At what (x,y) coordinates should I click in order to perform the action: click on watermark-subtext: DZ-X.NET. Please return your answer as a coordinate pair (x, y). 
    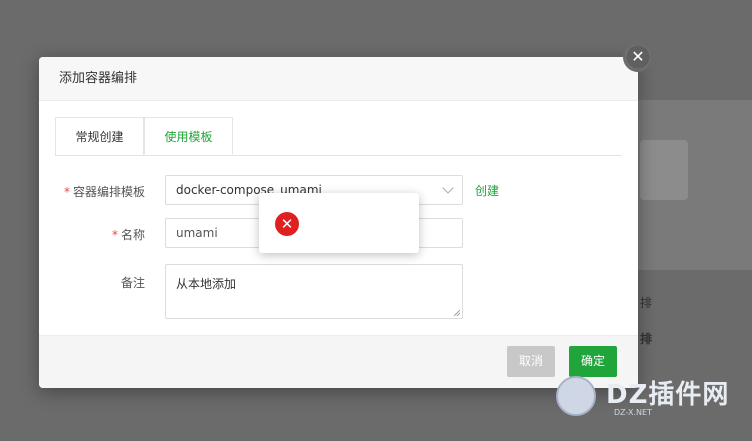
    Looking at the image, I should click on (633, 412).